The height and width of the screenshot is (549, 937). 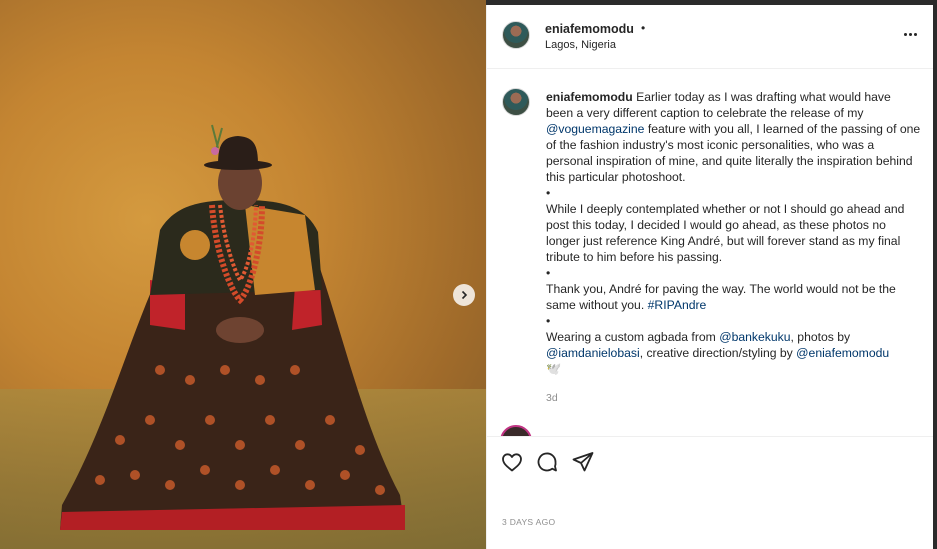 I want to click on mention-link: @bankekuku, so click(x=754, y=337).